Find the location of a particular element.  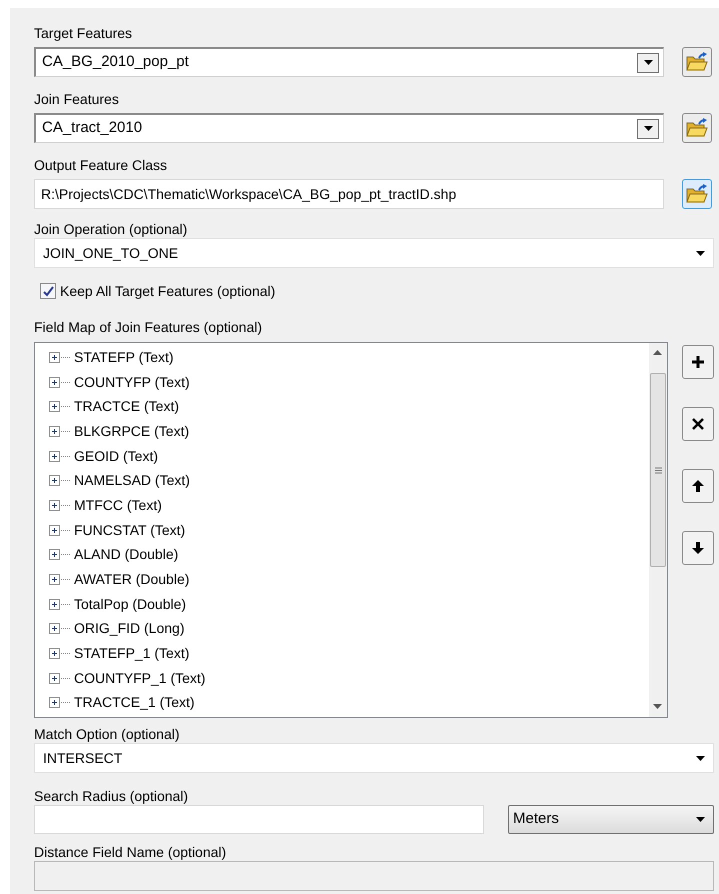

field-label: Join Features is located at coordinates (77, 99).